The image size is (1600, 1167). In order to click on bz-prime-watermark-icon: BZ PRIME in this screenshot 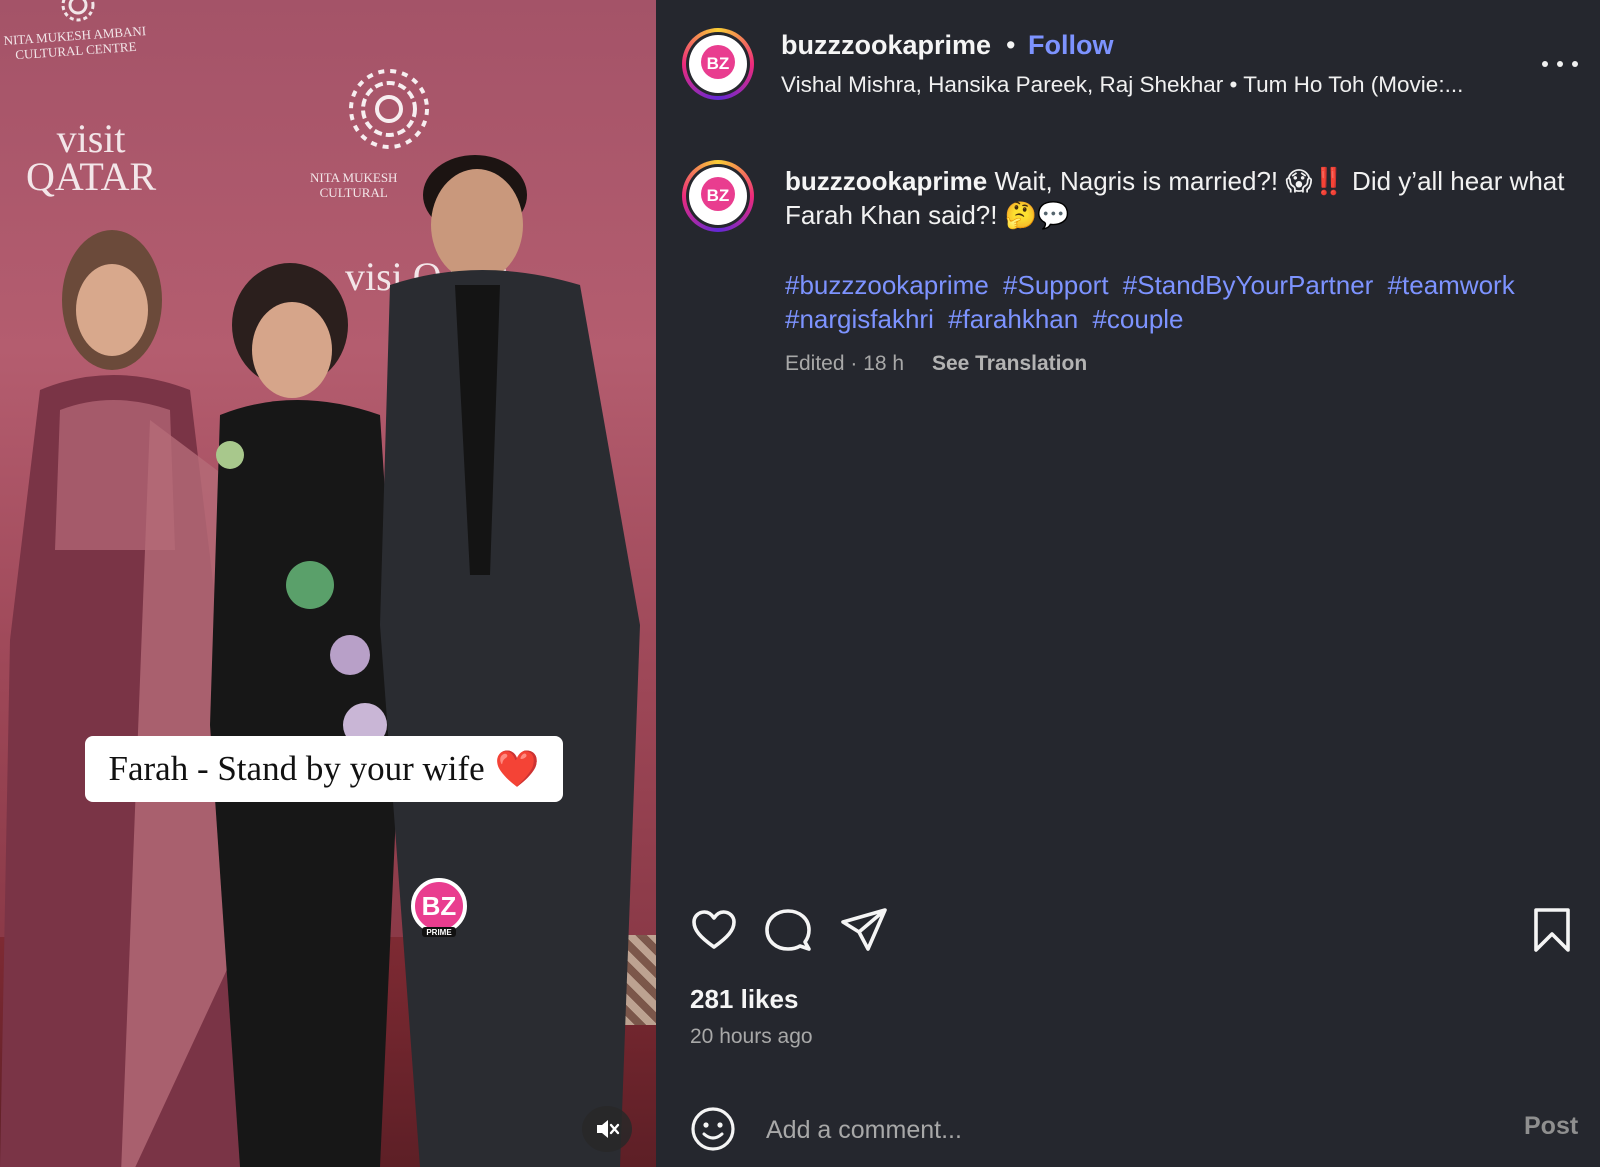, I will do `click(439, 907)`.